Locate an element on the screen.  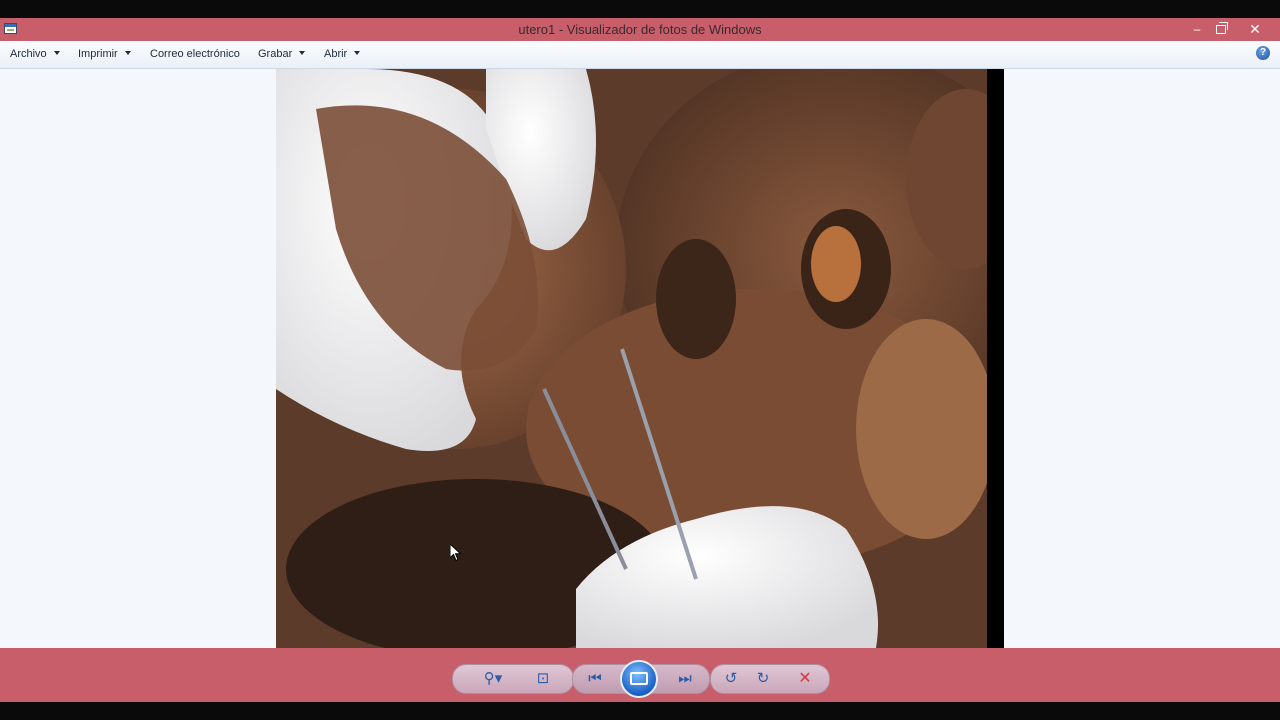
menu-imprimir: Imprimir is located at coordinates (104, 54).